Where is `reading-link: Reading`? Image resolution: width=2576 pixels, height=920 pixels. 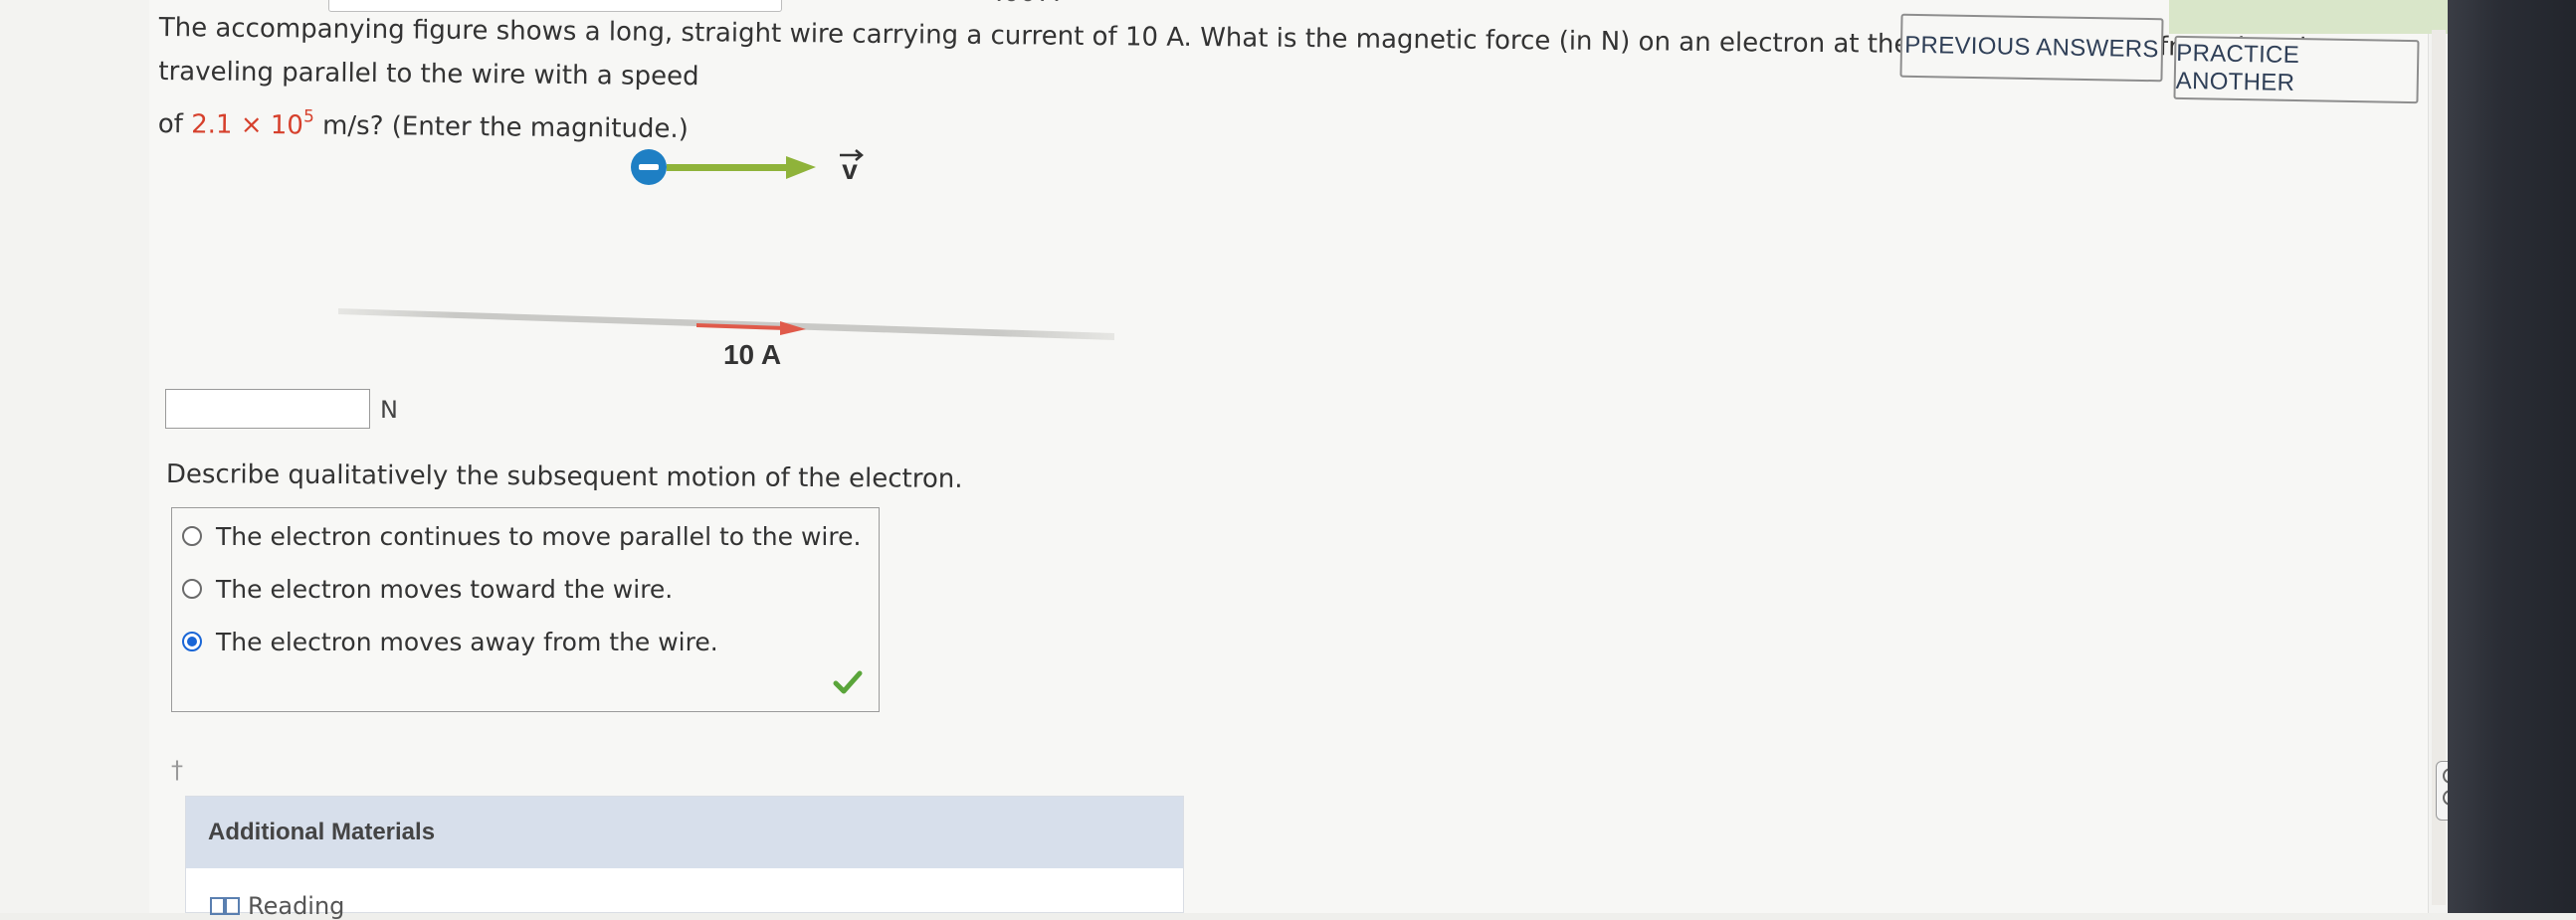 reading-link: Reading is located at coordinates (277, 906).